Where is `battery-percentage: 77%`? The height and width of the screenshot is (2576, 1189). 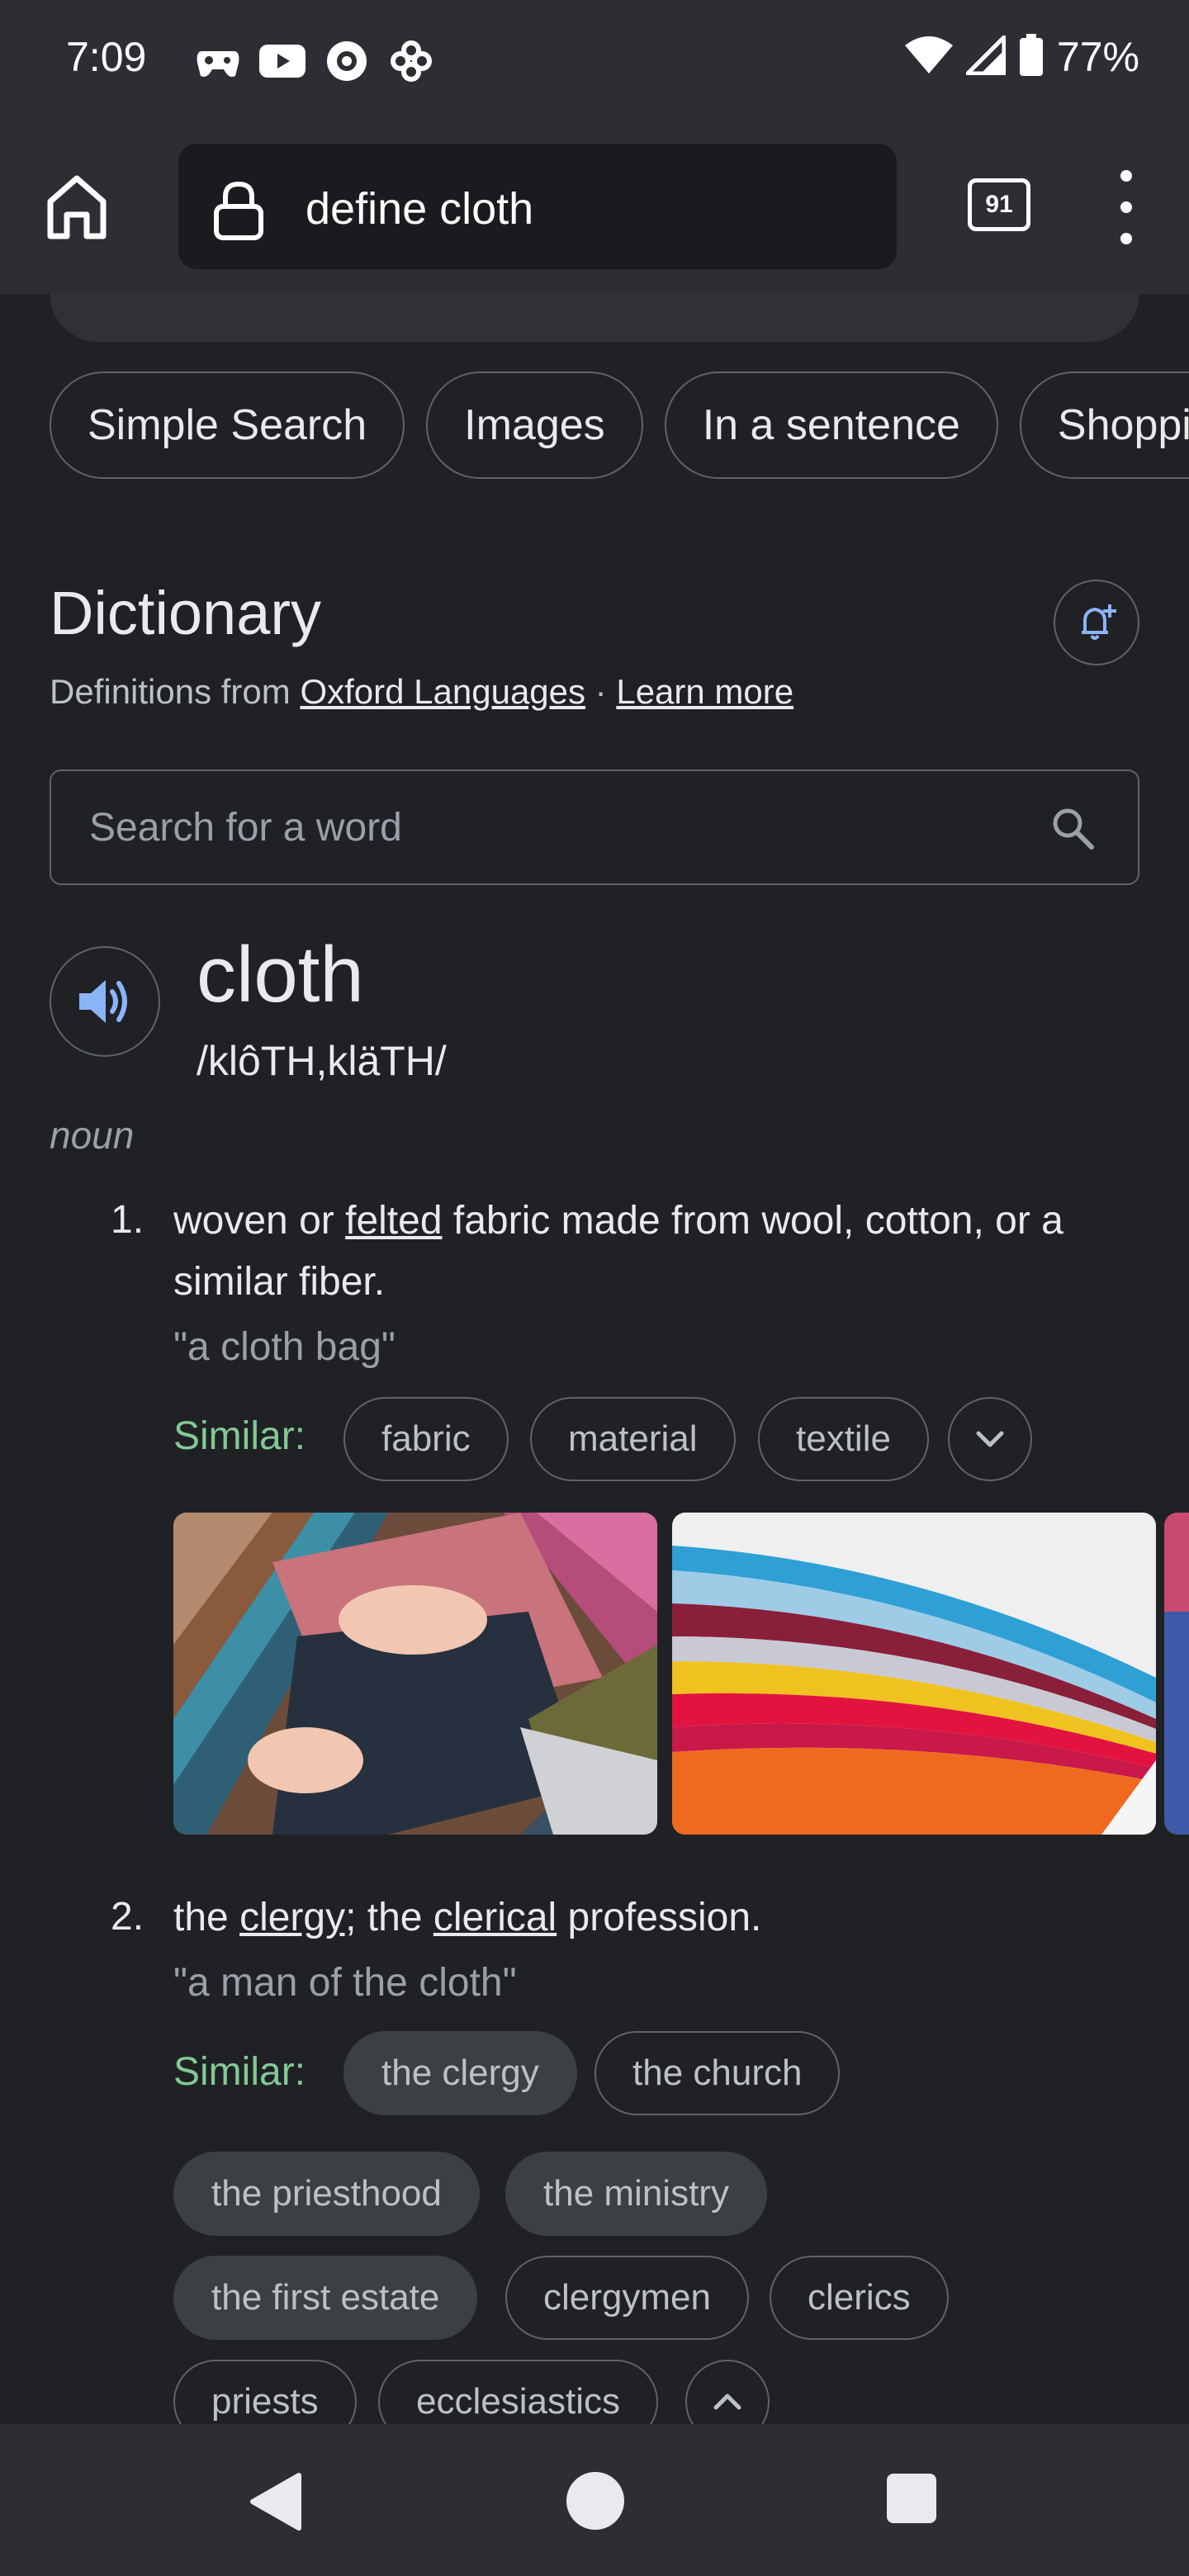
battery-percentage: 77% is located at coordinates (1097, 57).